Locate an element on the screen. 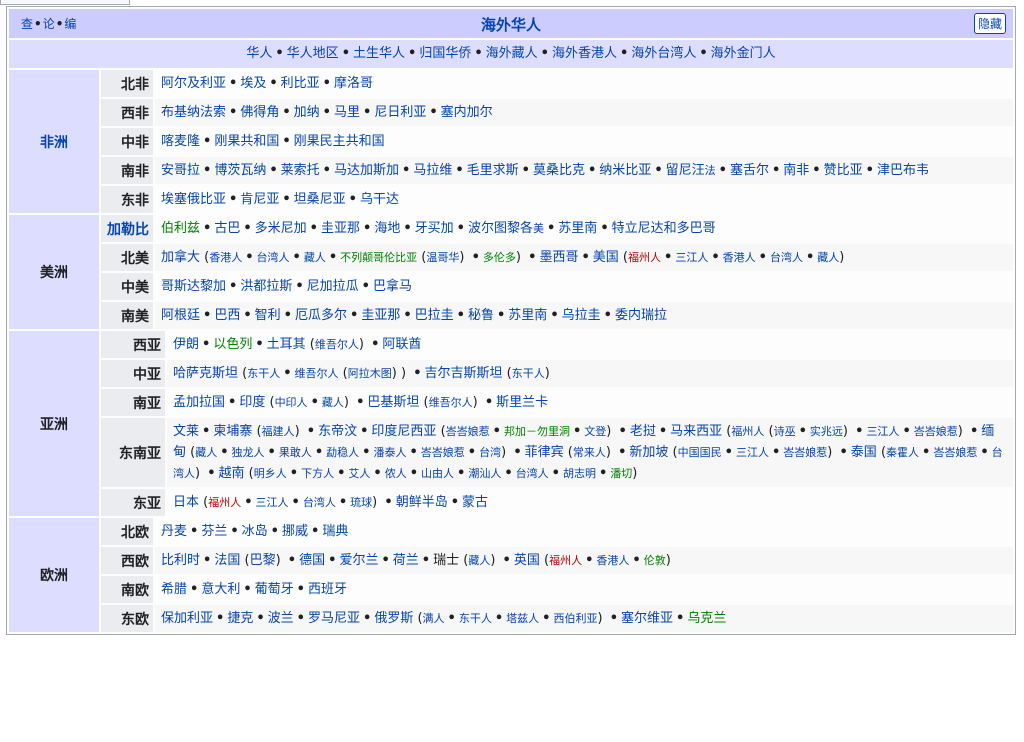 The image size is (1024, 742). nav-link: 常来人 is located at coordinates (589, 452).